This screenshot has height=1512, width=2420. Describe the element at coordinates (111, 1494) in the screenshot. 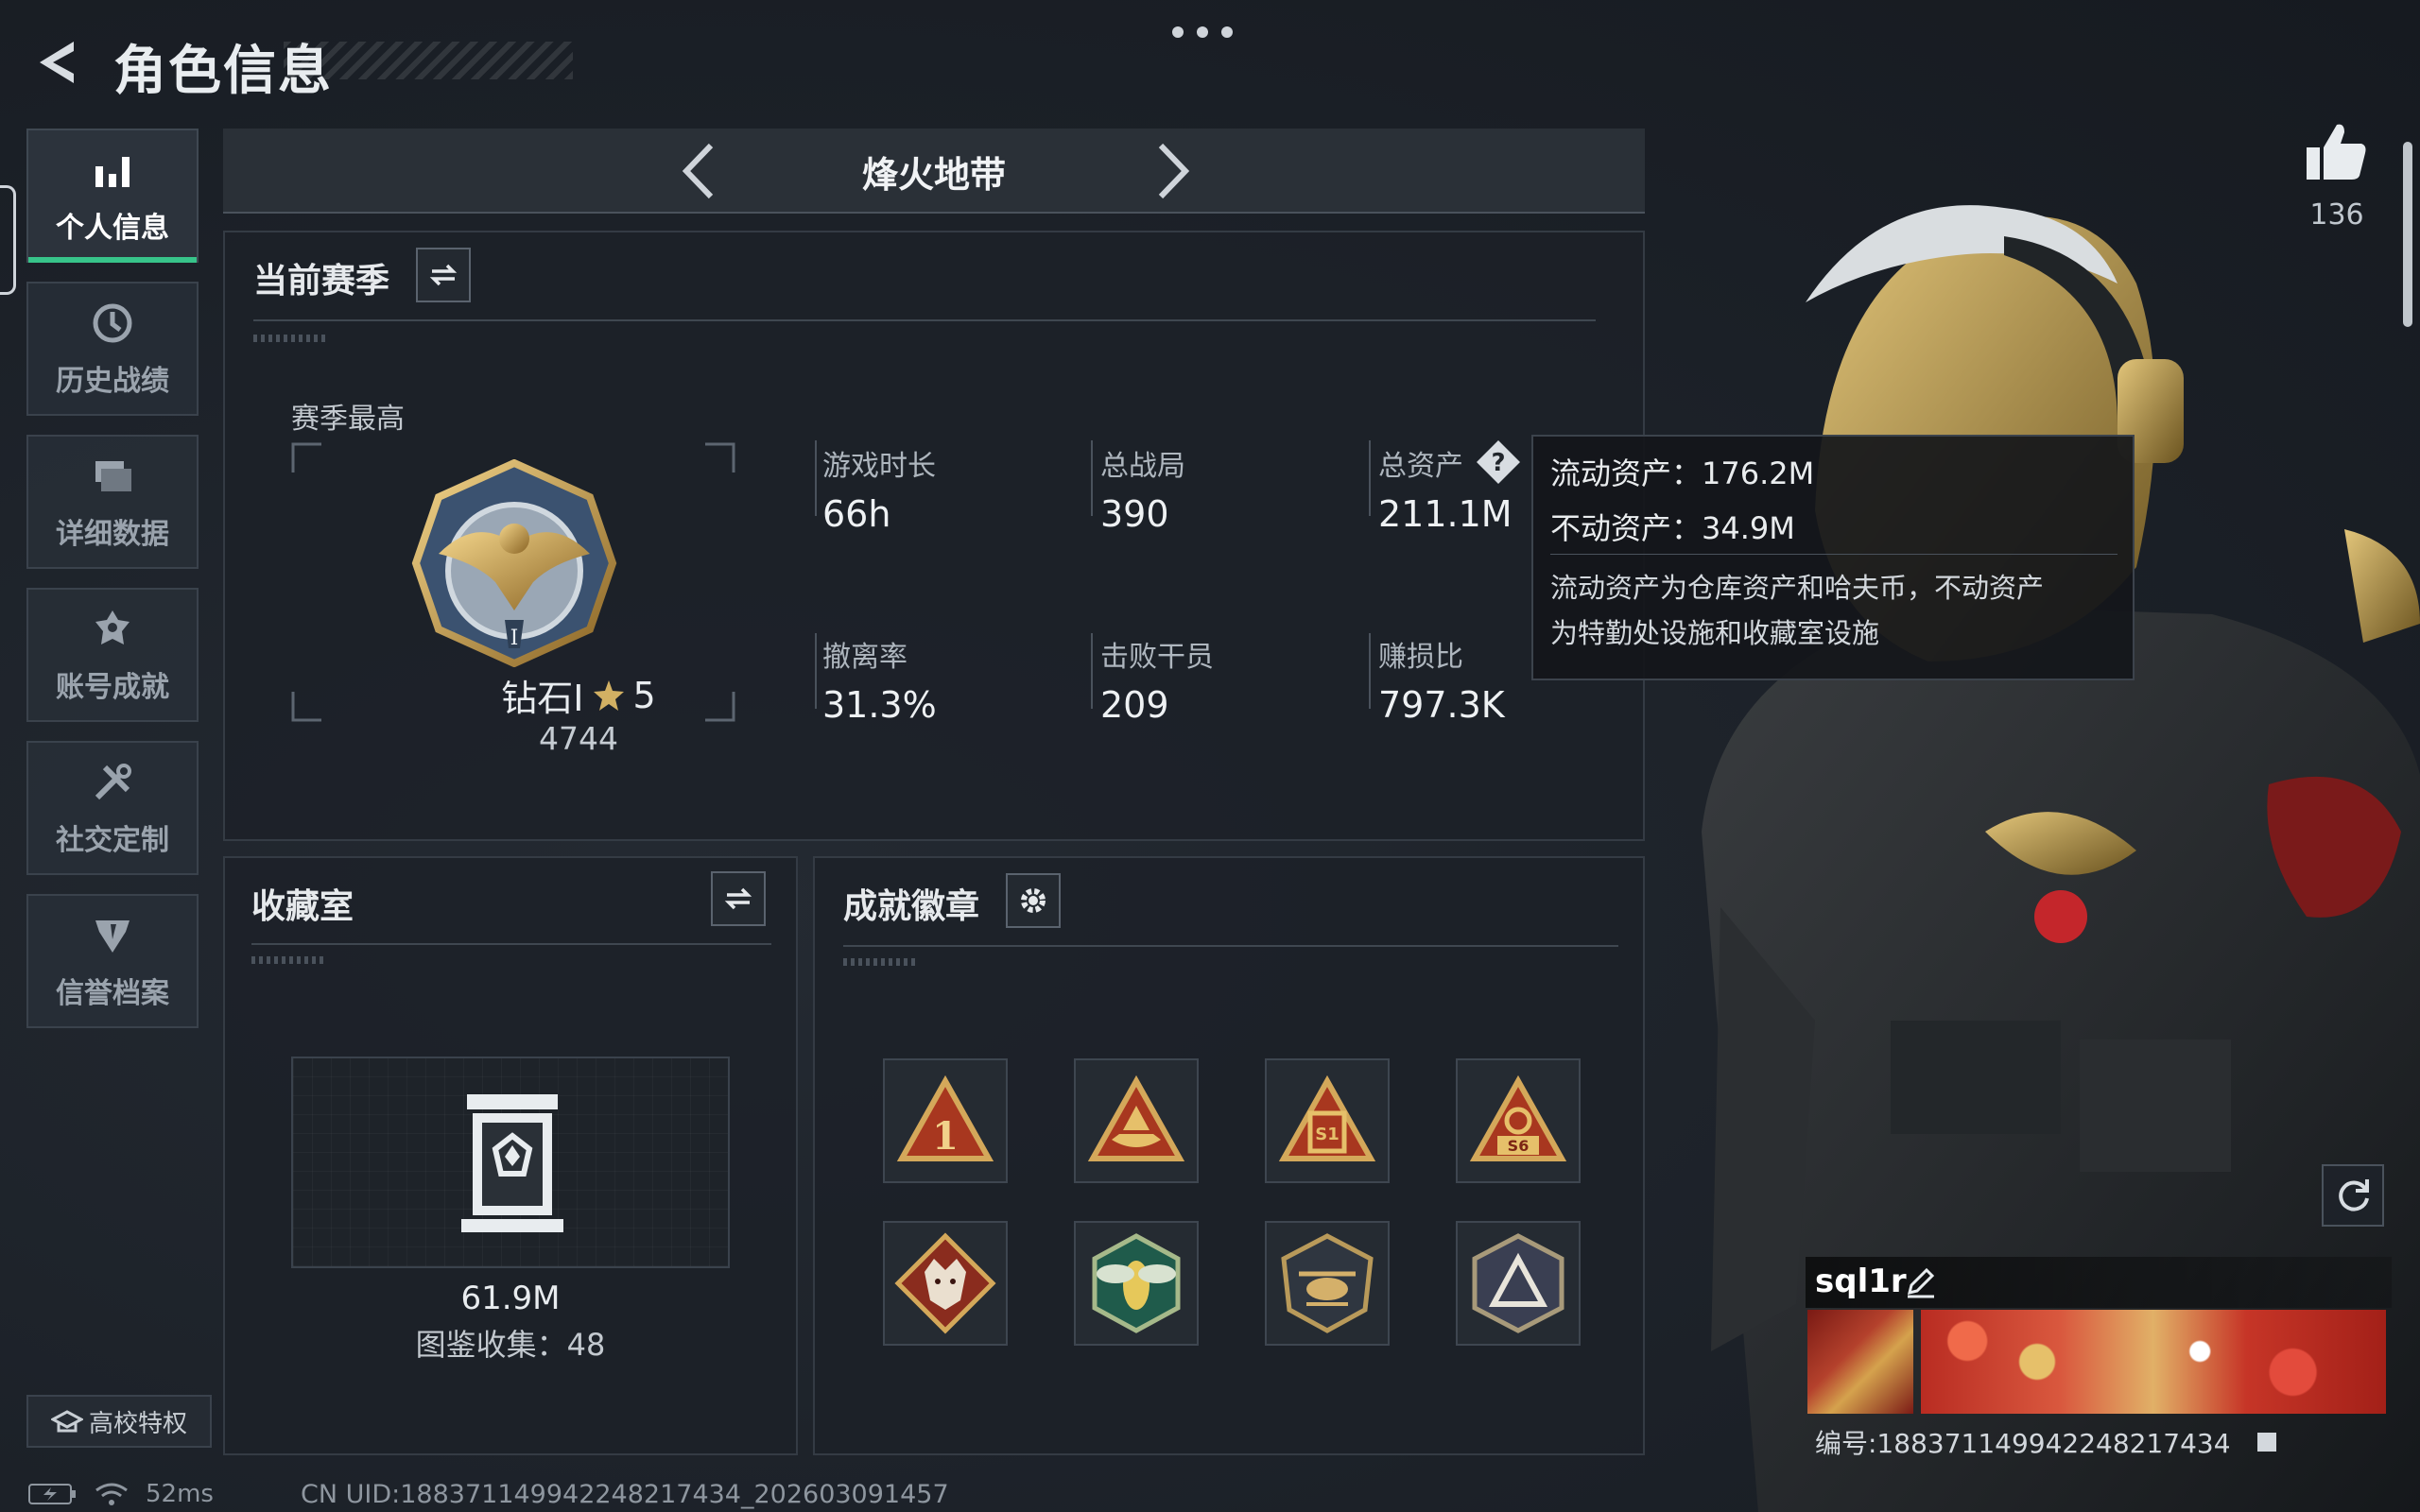

I see `wifi-icon` at that location.